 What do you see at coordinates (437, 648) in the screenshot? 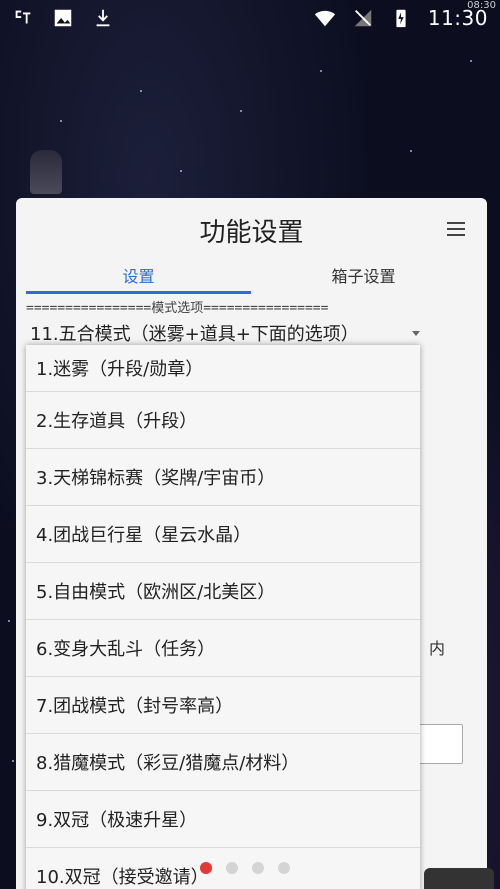
I see `partial-label: 内` at bounding box center [437, 648].